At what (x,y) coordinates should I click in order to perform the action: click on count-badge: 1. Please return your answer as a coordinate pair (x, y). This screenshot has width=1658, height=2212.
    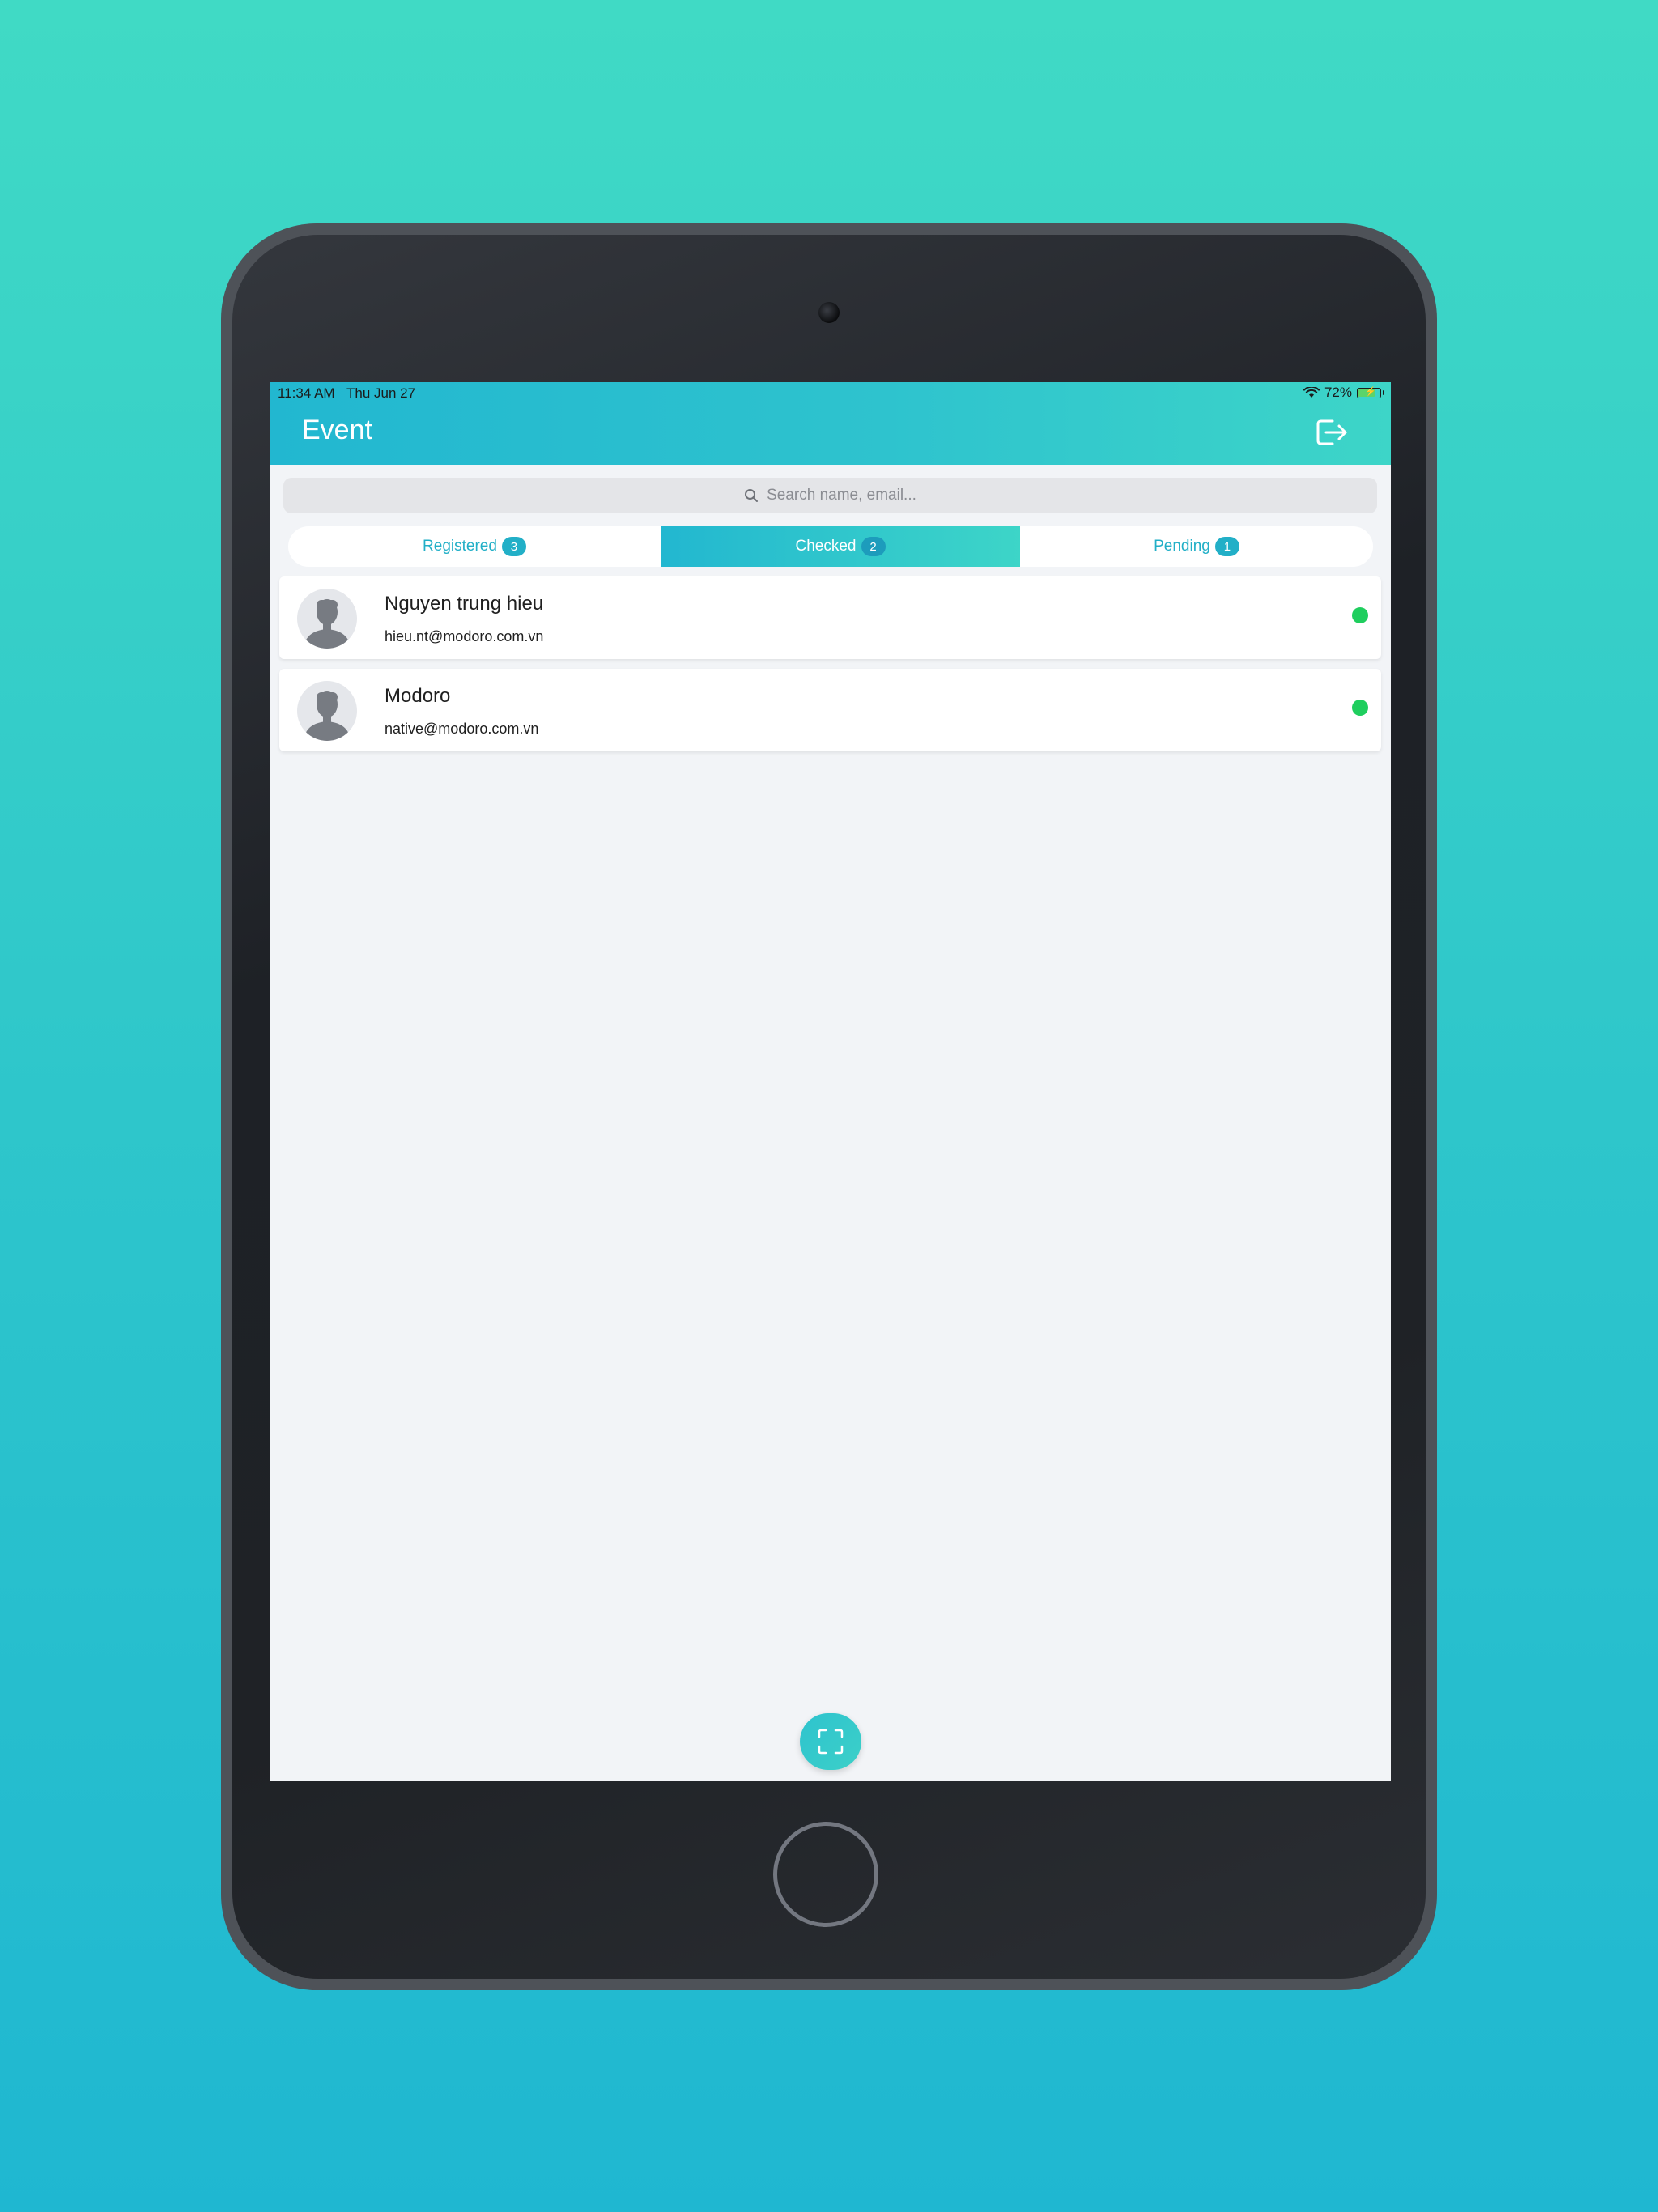
    Looking at the image, I should click on (1226, 547).